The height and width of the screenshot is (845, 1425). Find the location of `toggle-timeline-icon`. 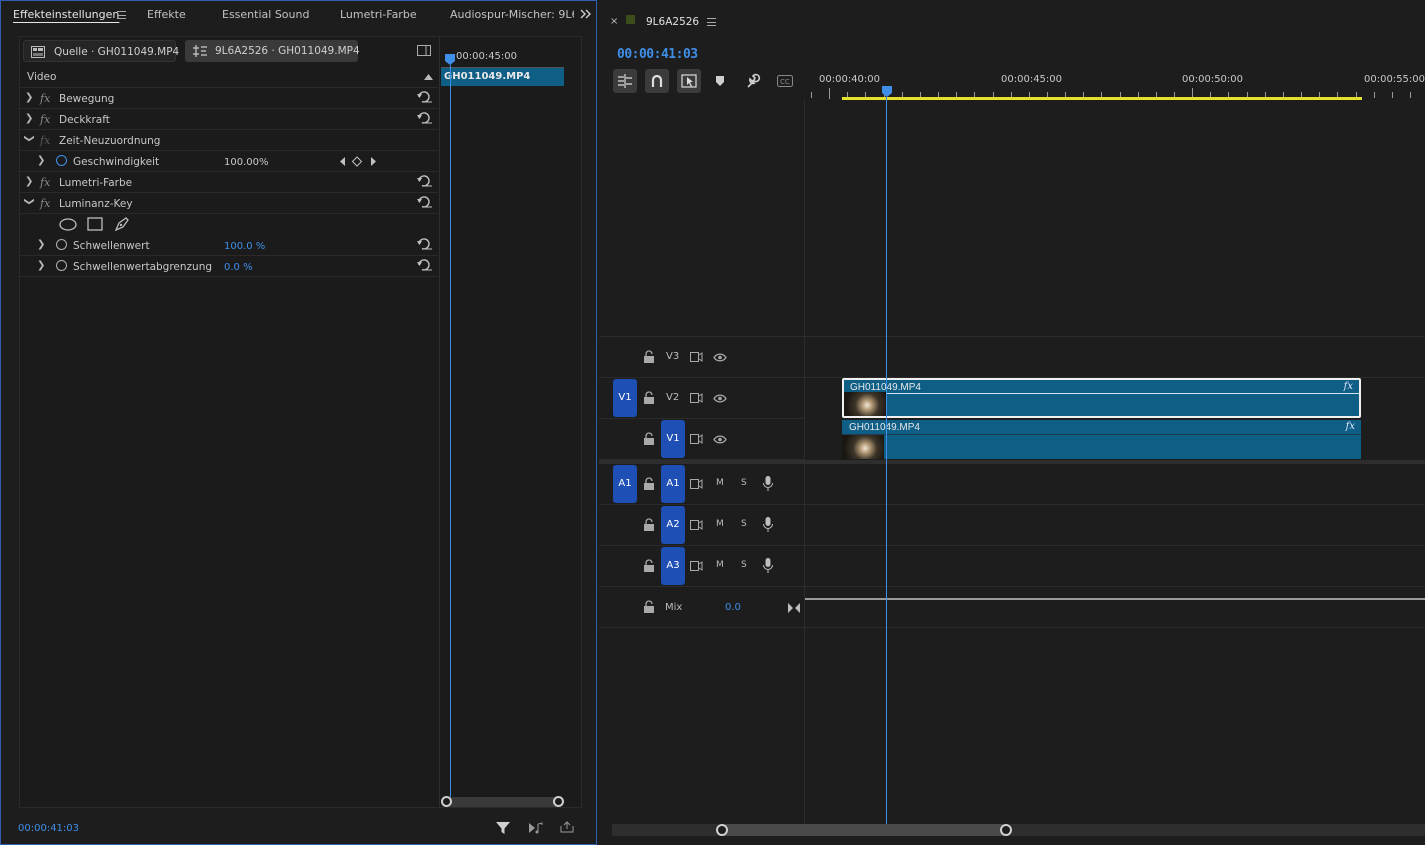

toggle-timeline-icon is located at coordinates (424, 50).